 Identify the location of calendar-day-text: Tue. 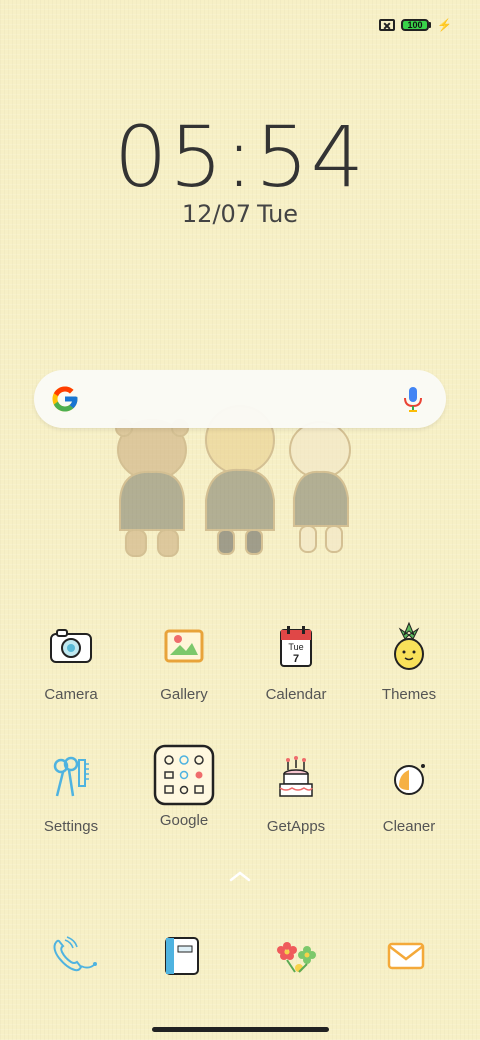
(295, 647).